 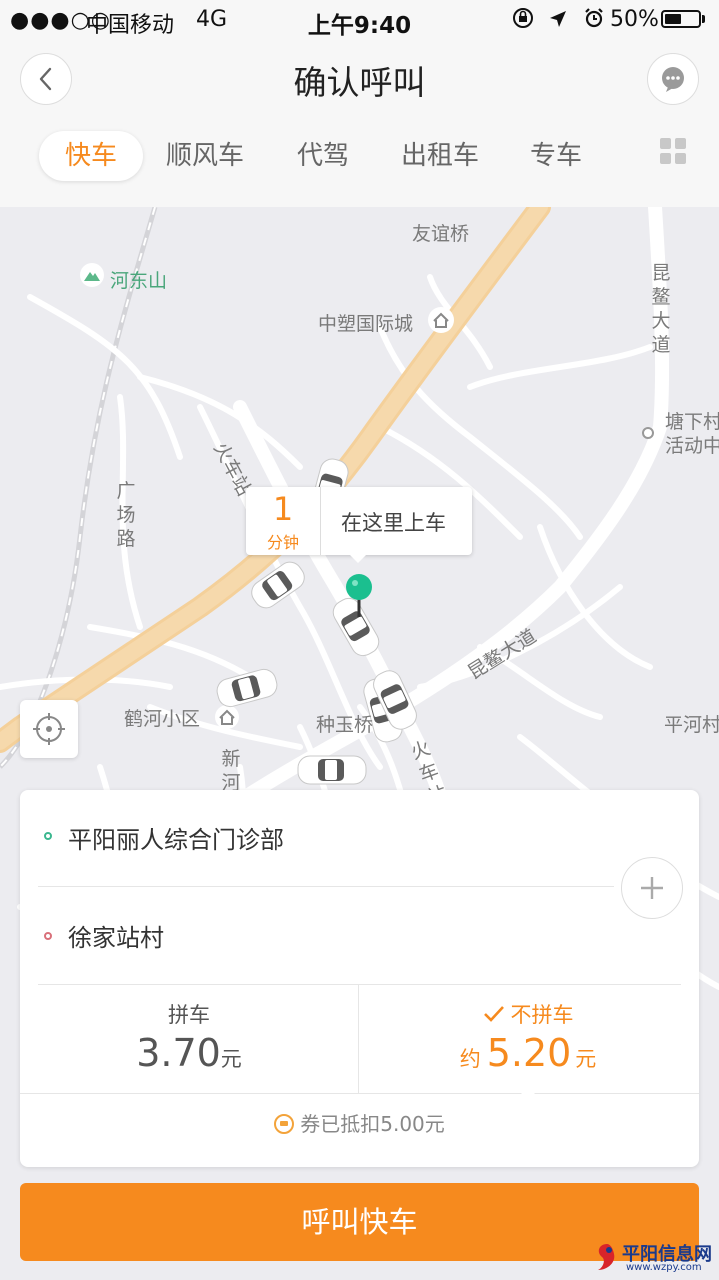 What do you see at coordinates (189, 1015) in the screenshot?
I see `option-label: 拼车` at bounding box center [189, 1015].